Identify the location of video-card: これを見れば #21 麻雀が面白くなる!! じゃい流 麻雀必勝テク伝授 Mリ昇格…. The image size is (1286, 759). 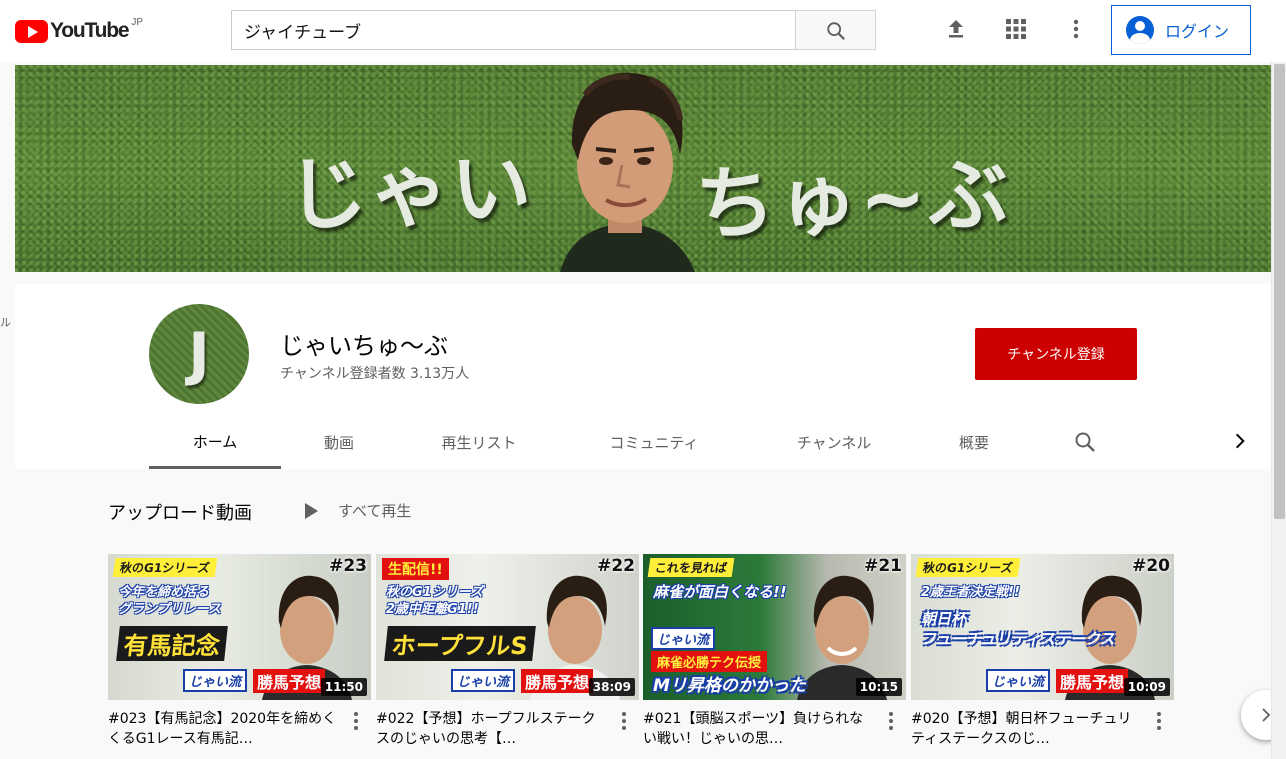
(774, 650).